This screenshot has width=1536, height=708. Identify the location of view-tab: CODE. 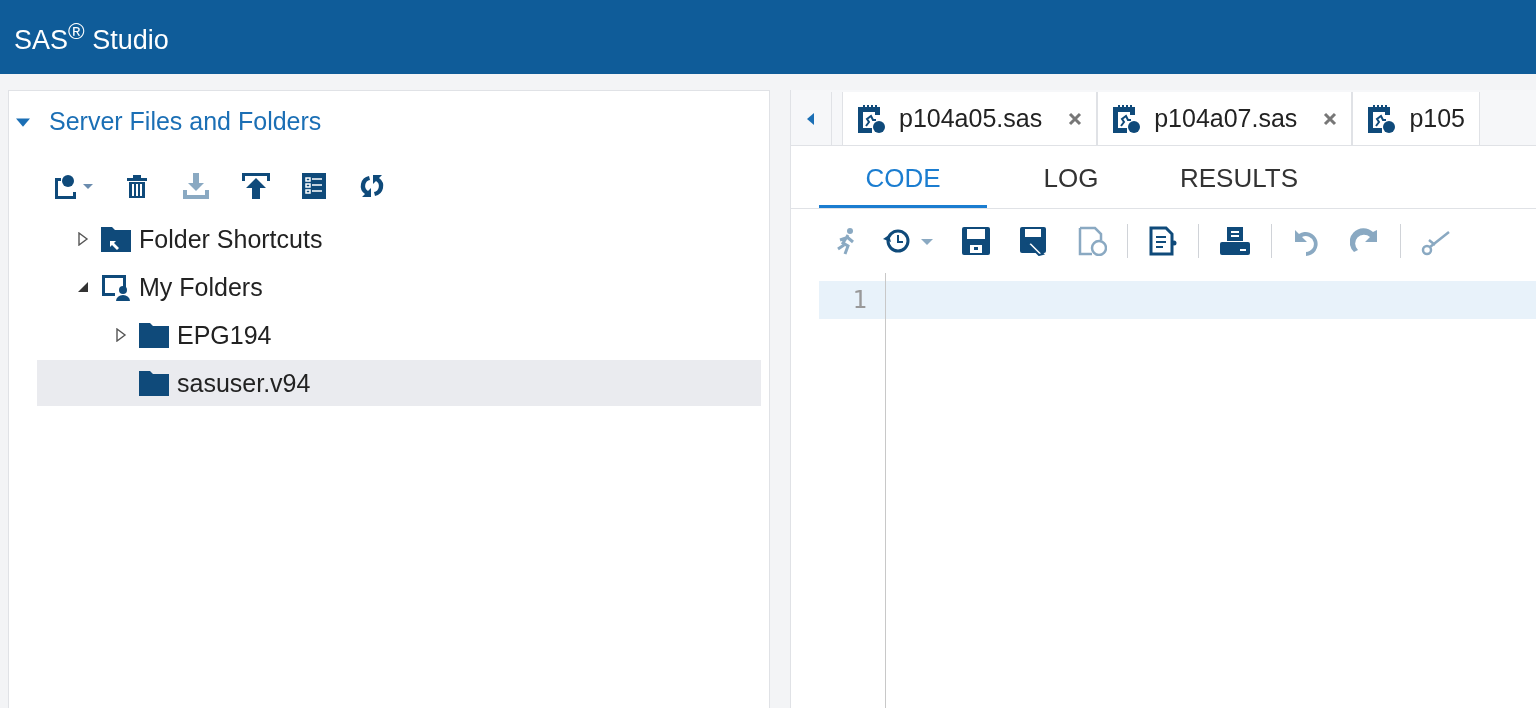
(903, 177).